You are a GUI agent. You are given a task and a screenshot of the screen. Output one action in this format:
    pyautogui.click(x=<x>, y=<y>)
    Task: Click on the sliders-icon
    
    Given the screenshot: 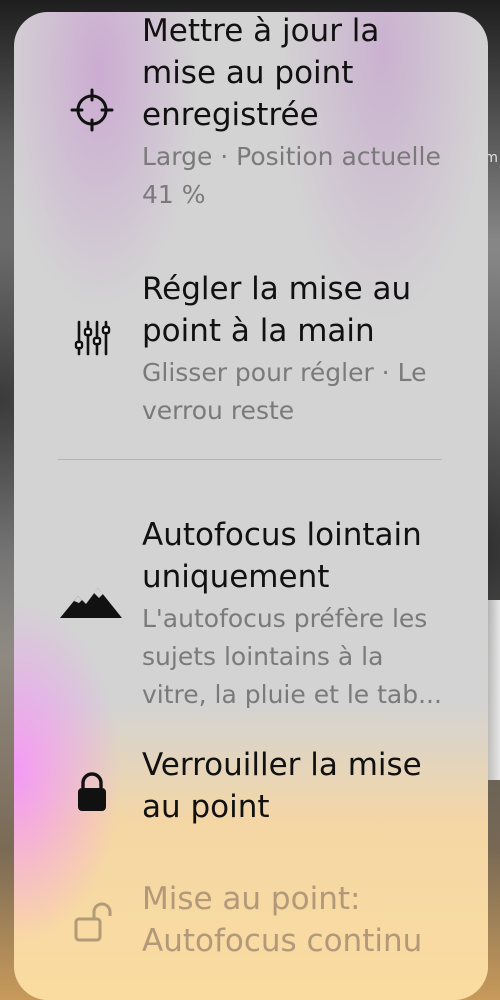 What is the action you would take?
    pyautogui.click(x=92, y=338)
    